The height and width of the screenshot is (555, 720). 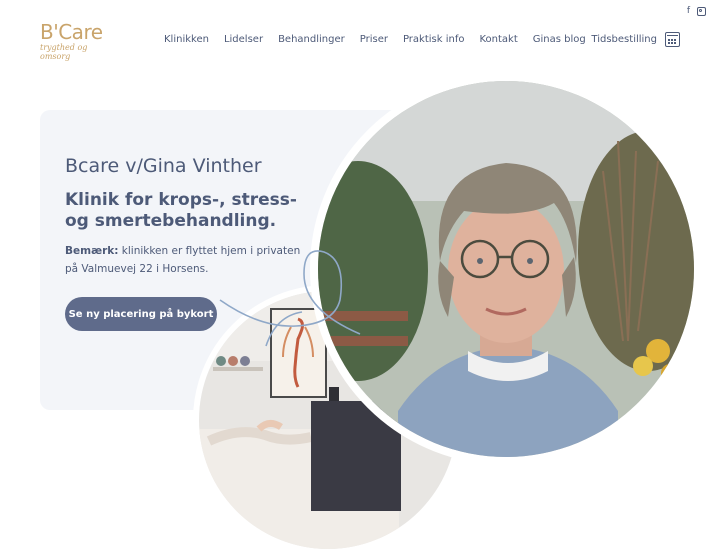 I want to click on nav-item-ginas-blog: Ginas blog, so click(x=559, y=39).